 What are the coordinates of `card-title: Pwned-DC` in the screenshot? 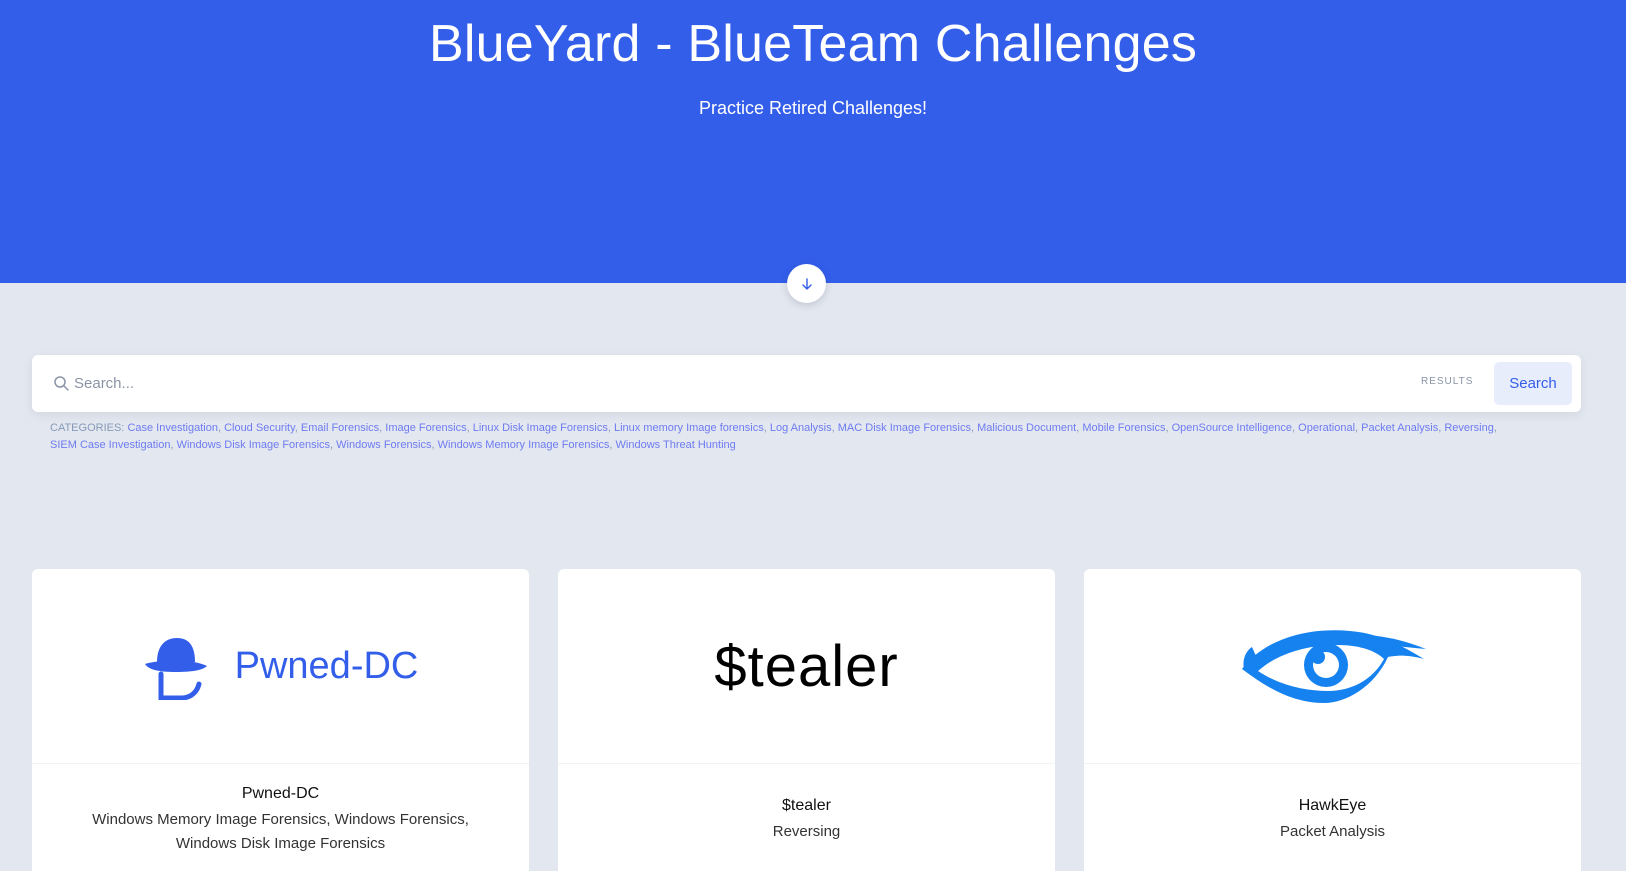 It's located at (280, 794).